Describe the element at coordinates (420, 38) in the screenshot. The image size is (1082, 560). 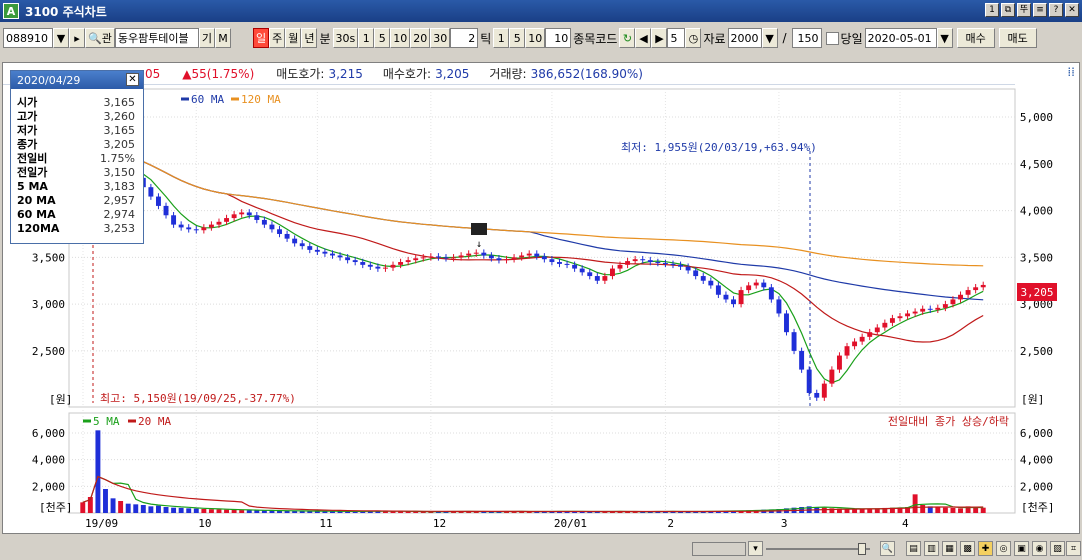
I see `minute-20-button: 20` at that location.